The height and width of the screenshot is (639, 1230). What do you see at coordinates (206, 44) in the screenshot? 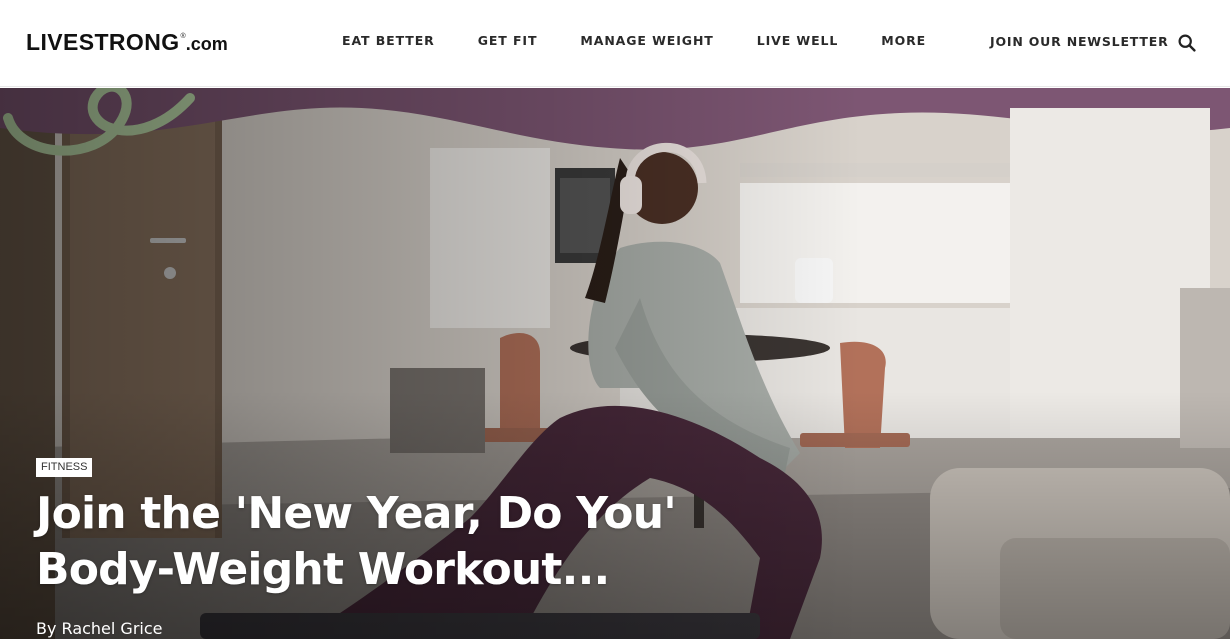
I see `logo-suffix: .com` at bounding box center [206, 44].